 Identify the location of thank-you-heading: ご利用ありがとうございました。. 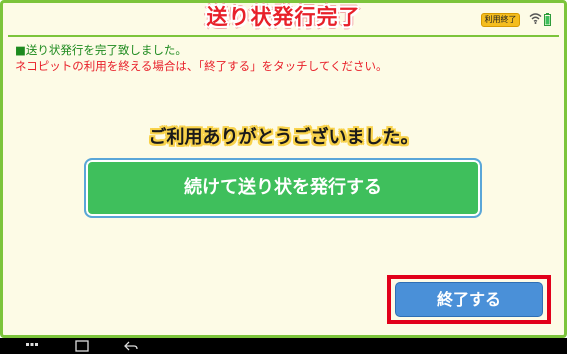
(283, 137).